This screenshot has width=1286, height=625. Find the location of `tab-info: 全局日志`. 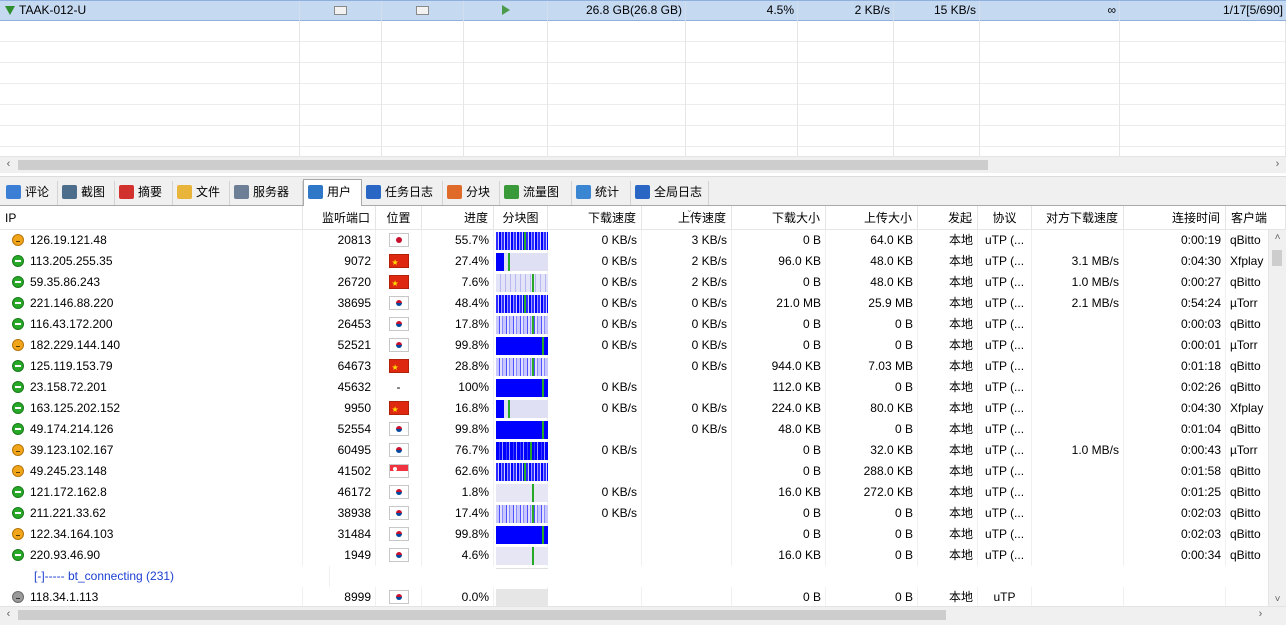

tab-info: 全局日志 is located at coordinates (670, 193).